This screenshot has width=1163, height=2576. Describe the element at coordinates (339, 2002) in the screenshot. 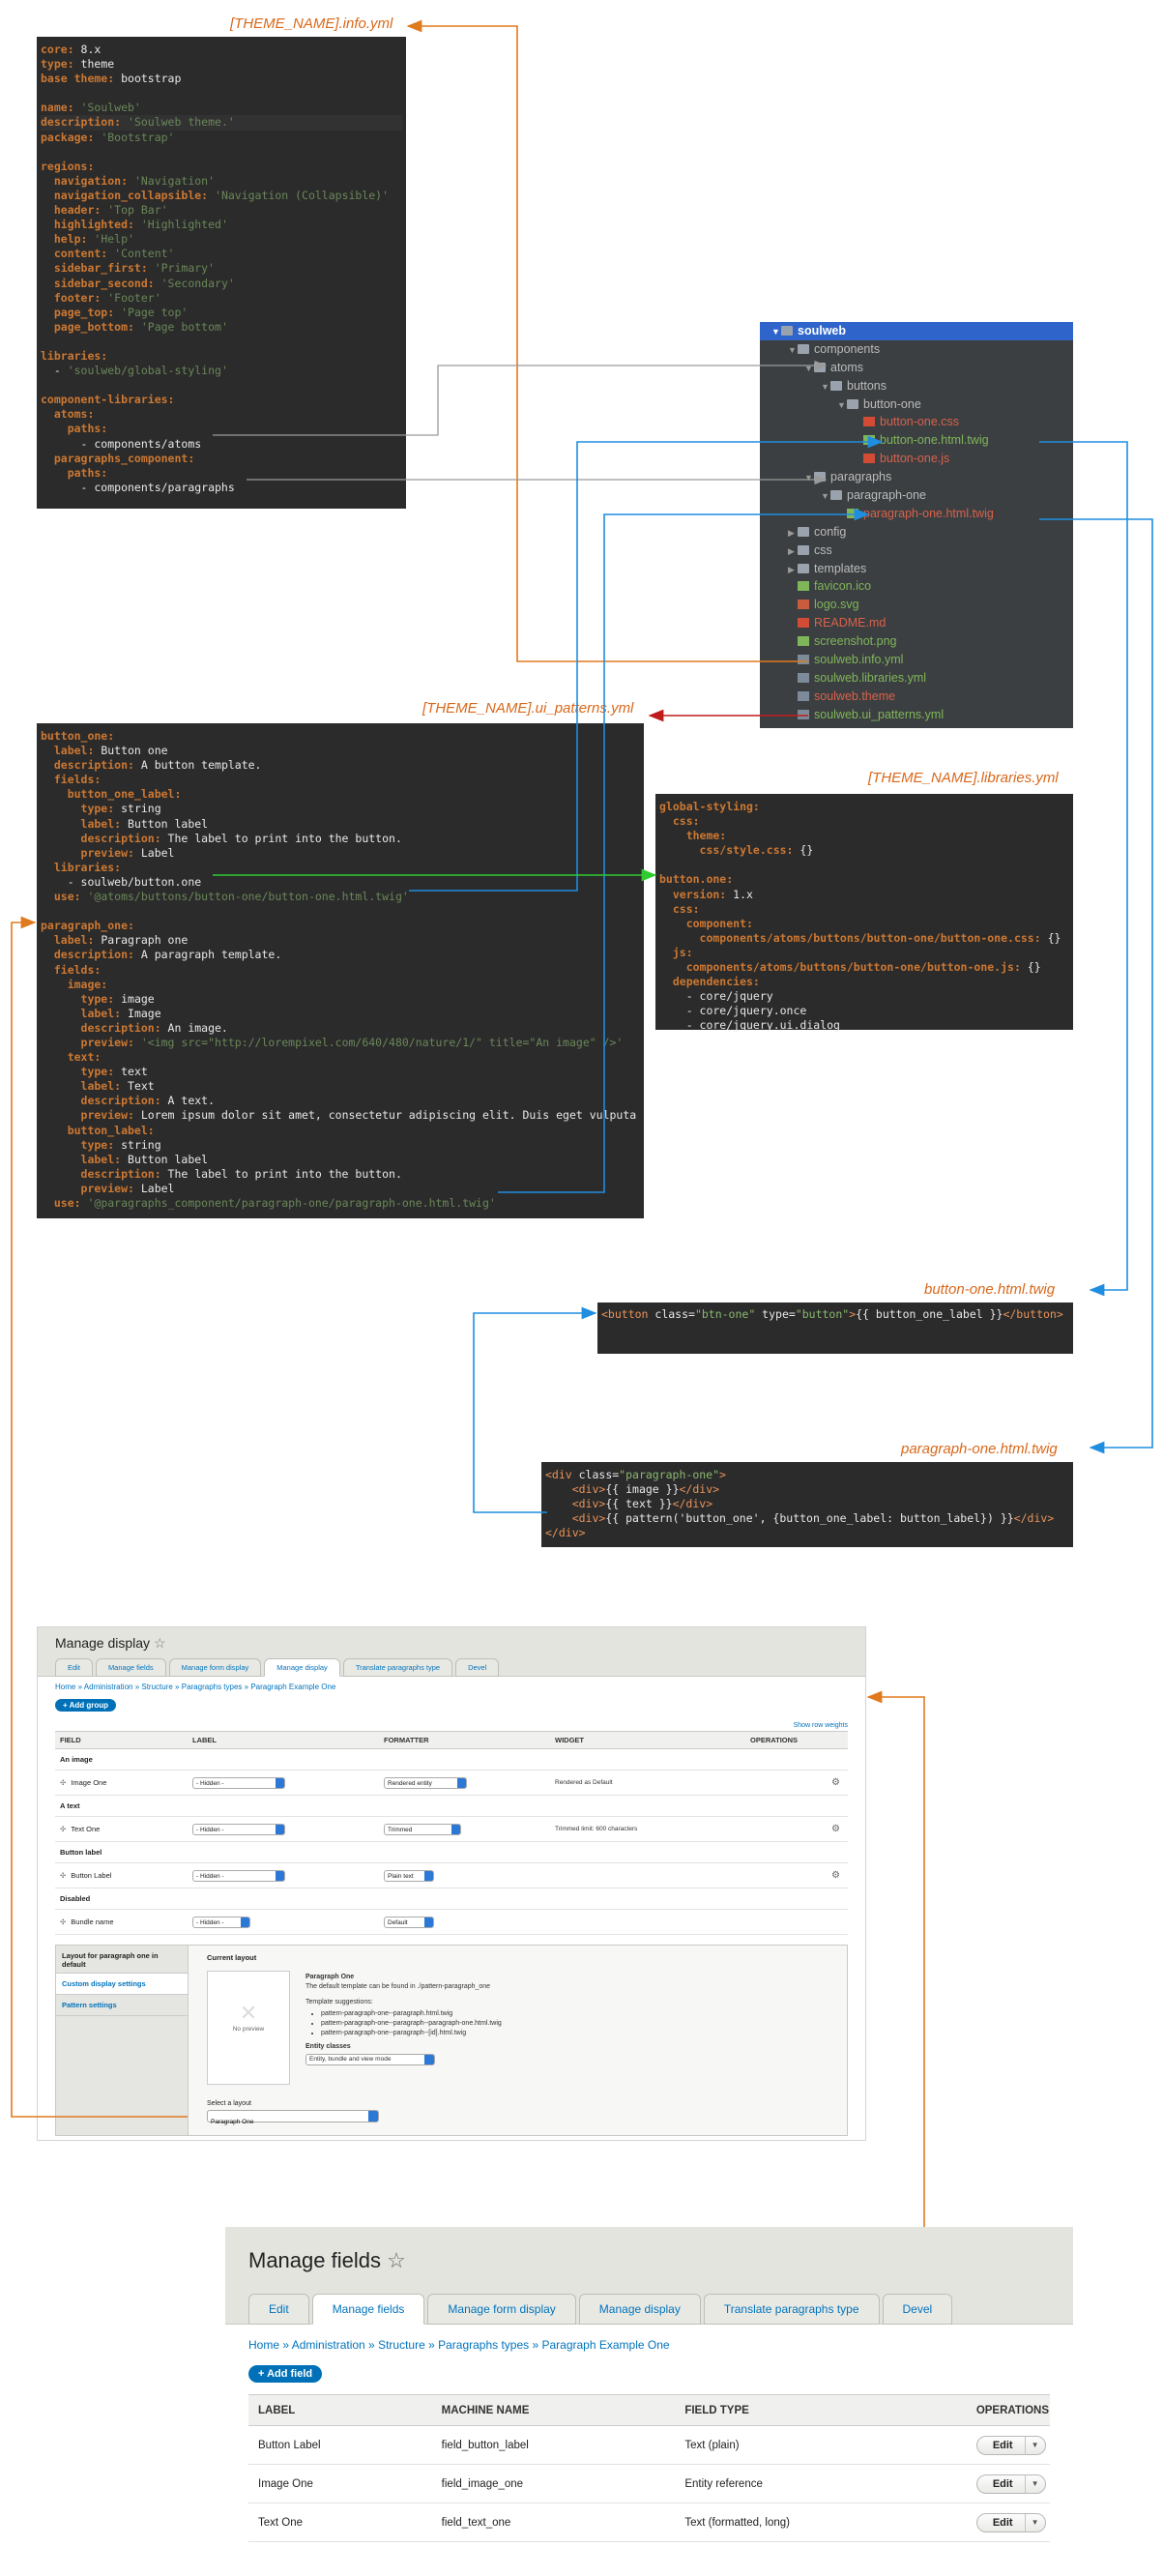

I see `template-suggestions-title: Template suggestions:` at that location.